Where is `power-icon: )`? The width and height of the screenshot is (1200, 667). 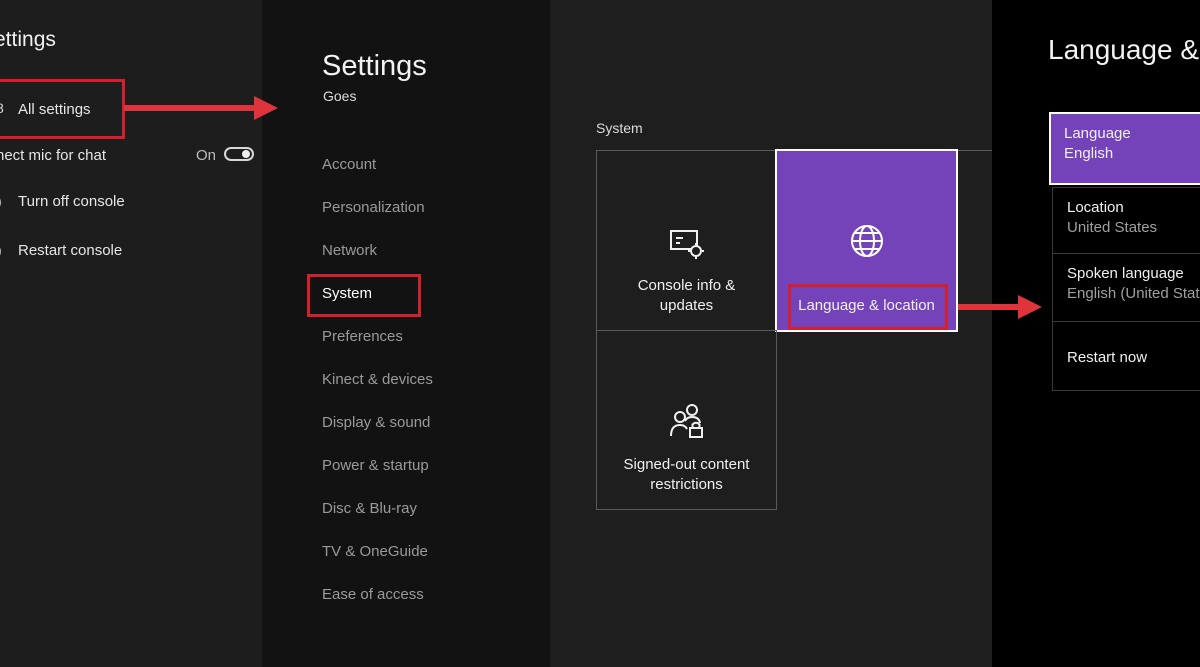 power-icon: ) is located at coordinates (1, 201).